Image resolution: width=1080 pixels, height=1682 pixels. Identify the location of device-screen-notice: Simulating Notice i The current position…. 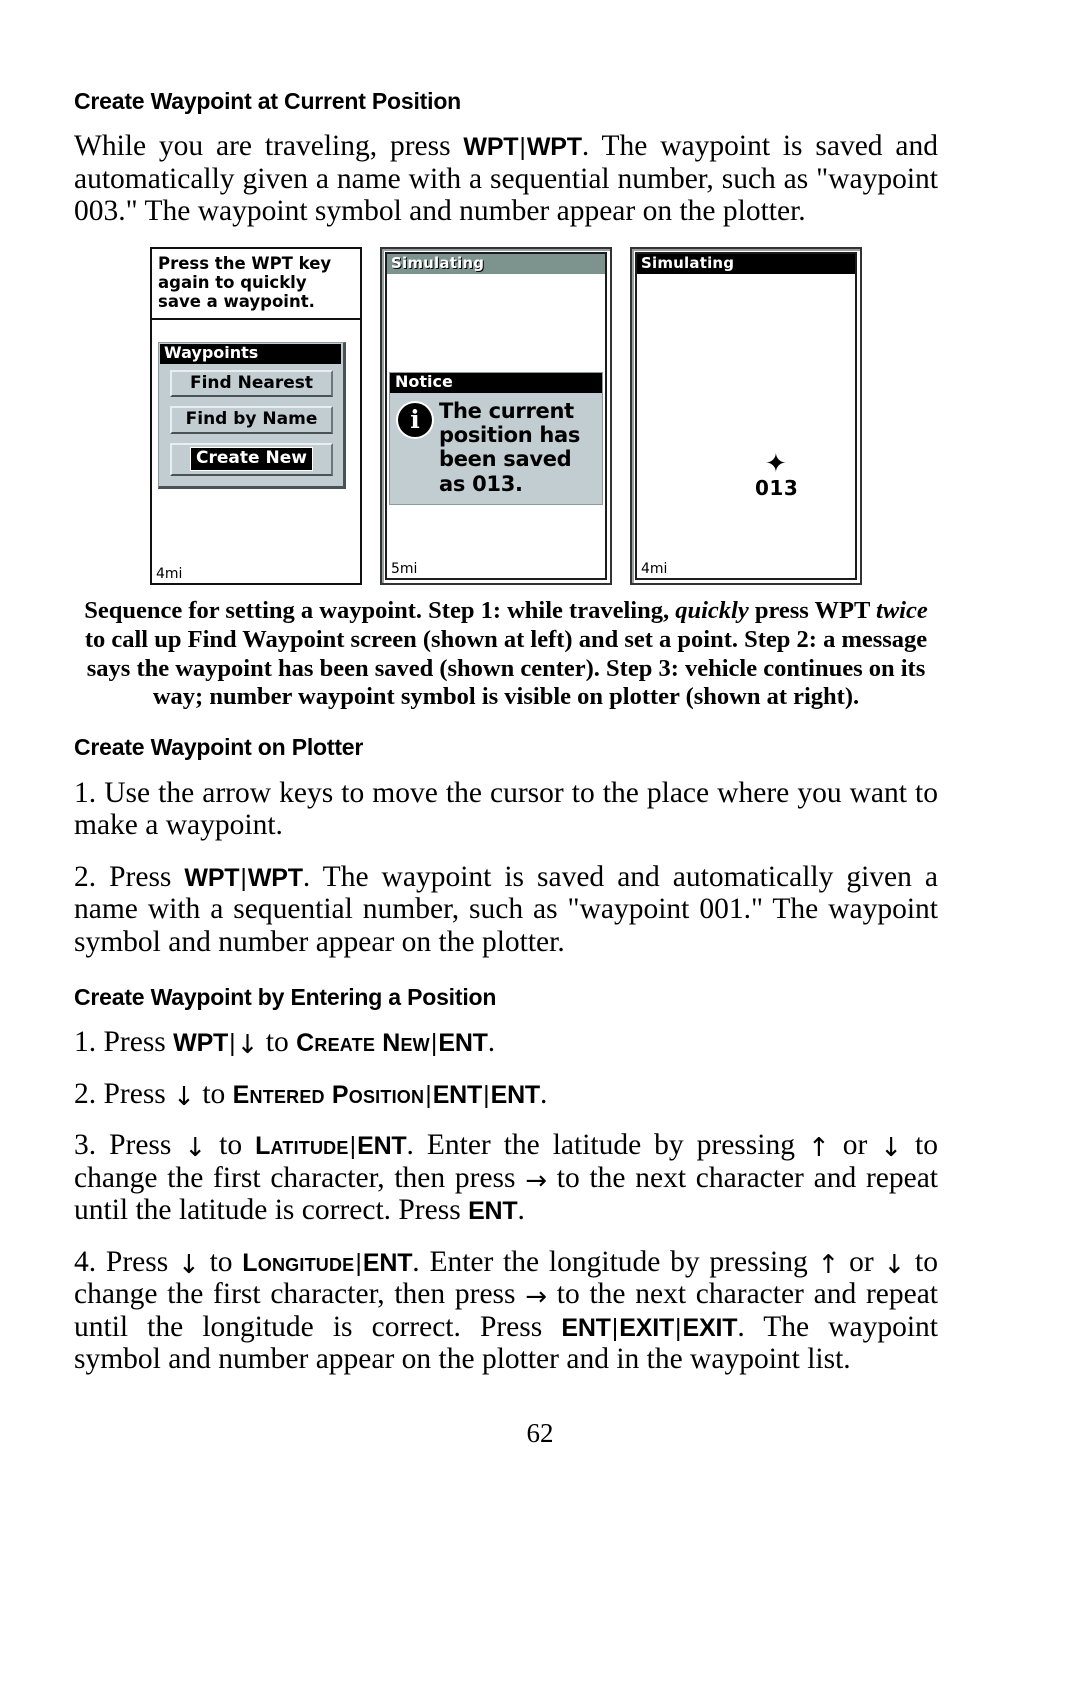
(496, 415).